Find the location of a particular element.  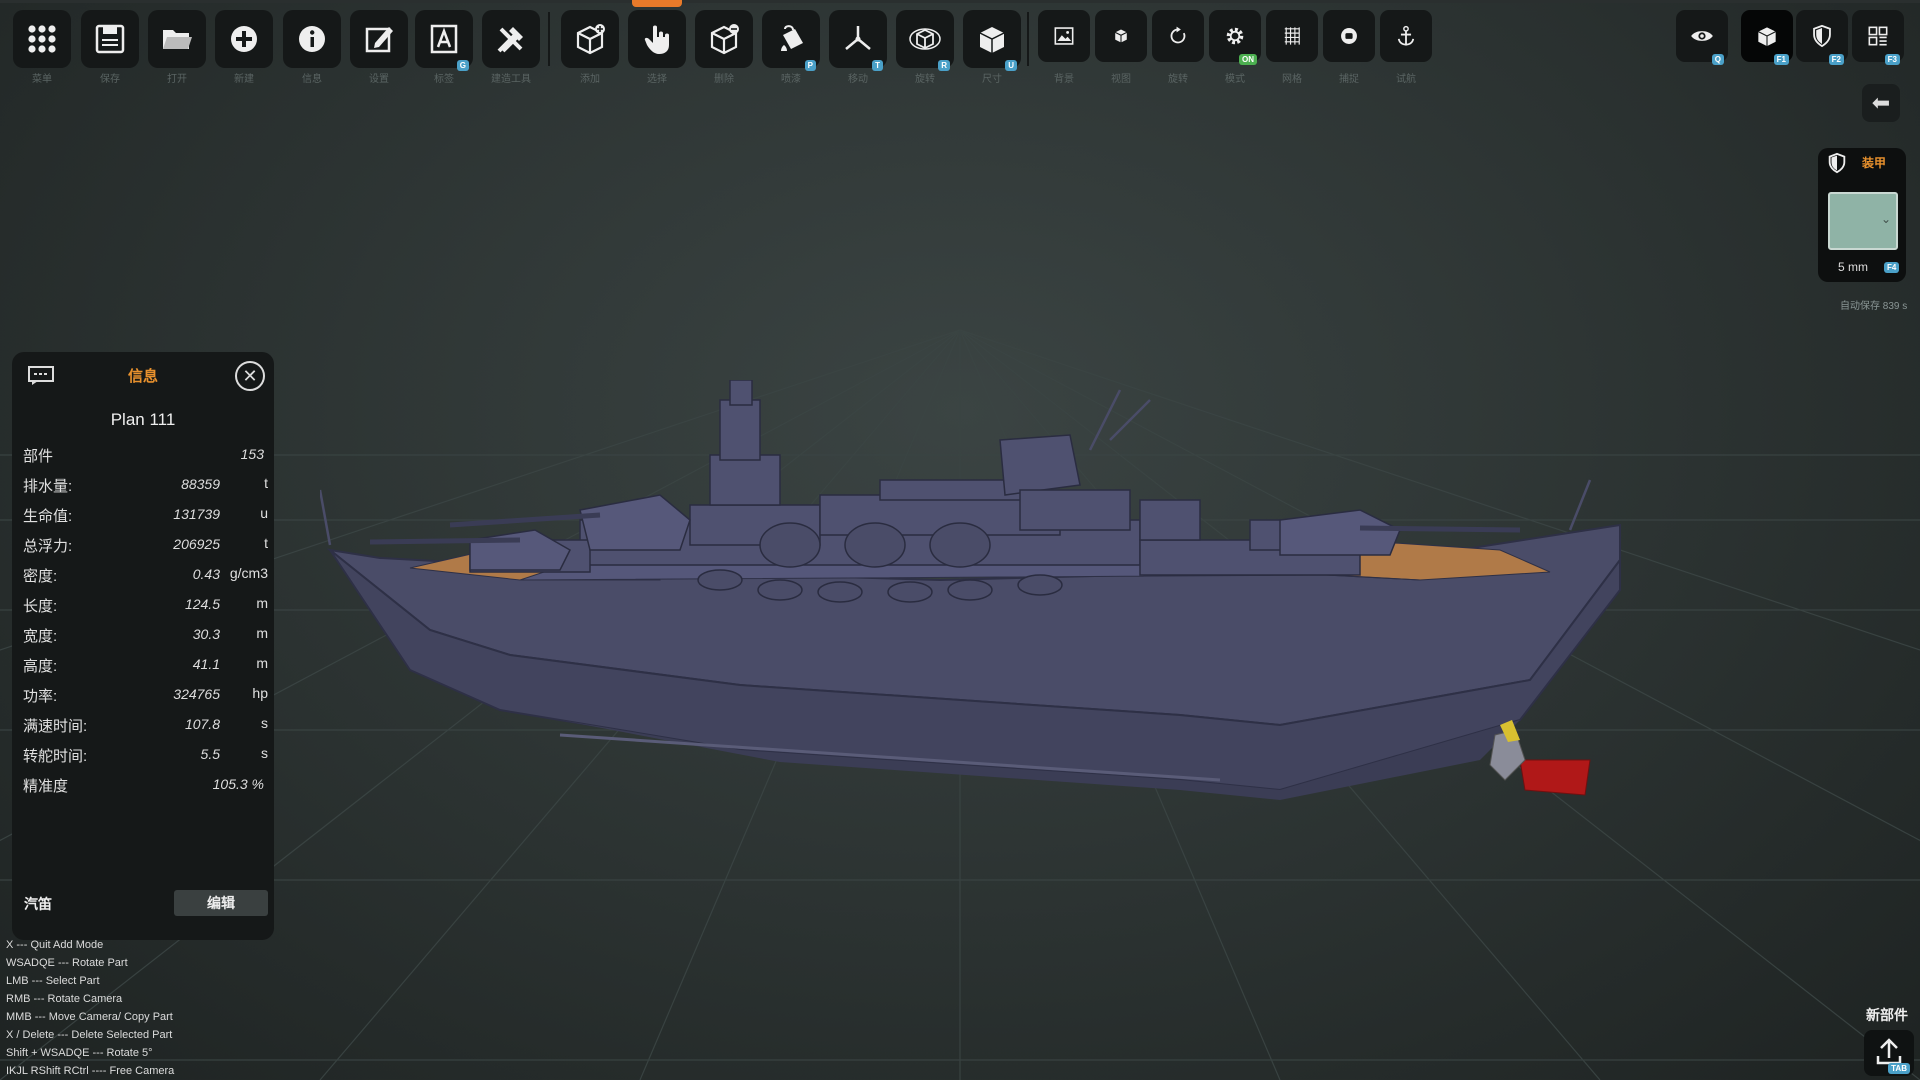

stat-row: 排水量: 88359 t is located at coordinates (143, 485).